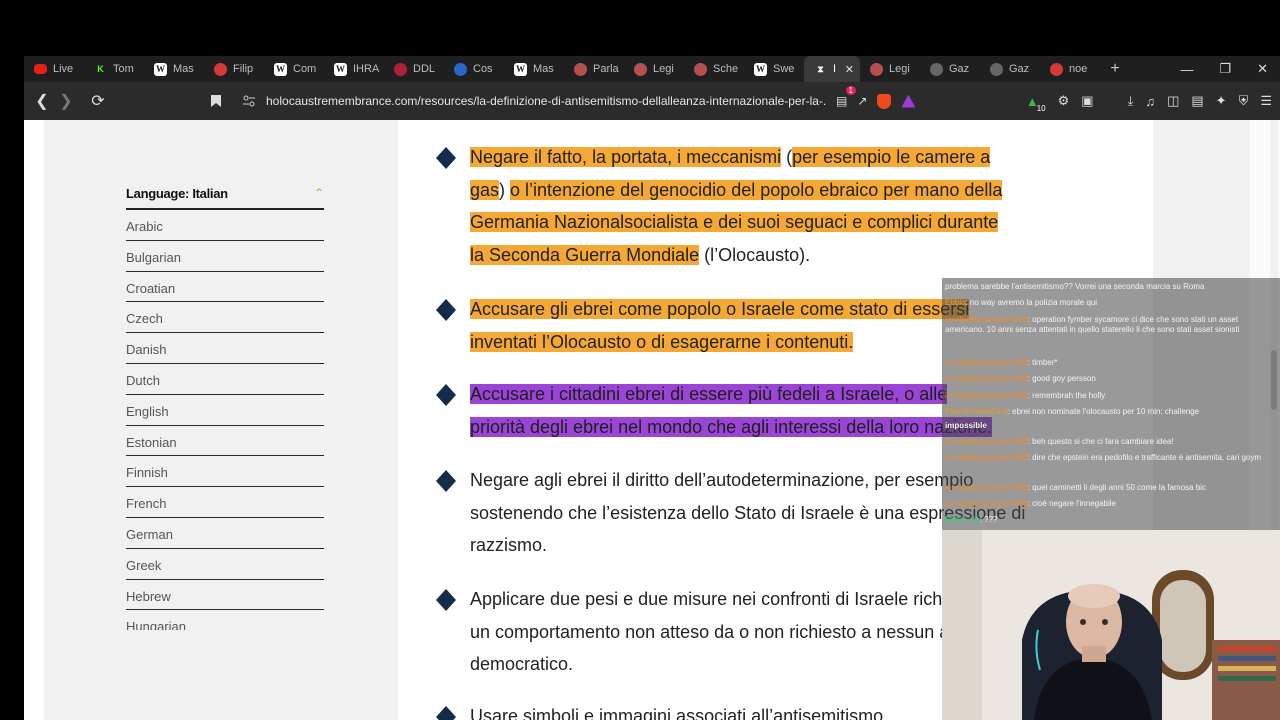 The image size is (1280, 720). Describe the element at coordinates (841, 101) in the screenshot. I see `reader-mode-icon: ▤` at that location.